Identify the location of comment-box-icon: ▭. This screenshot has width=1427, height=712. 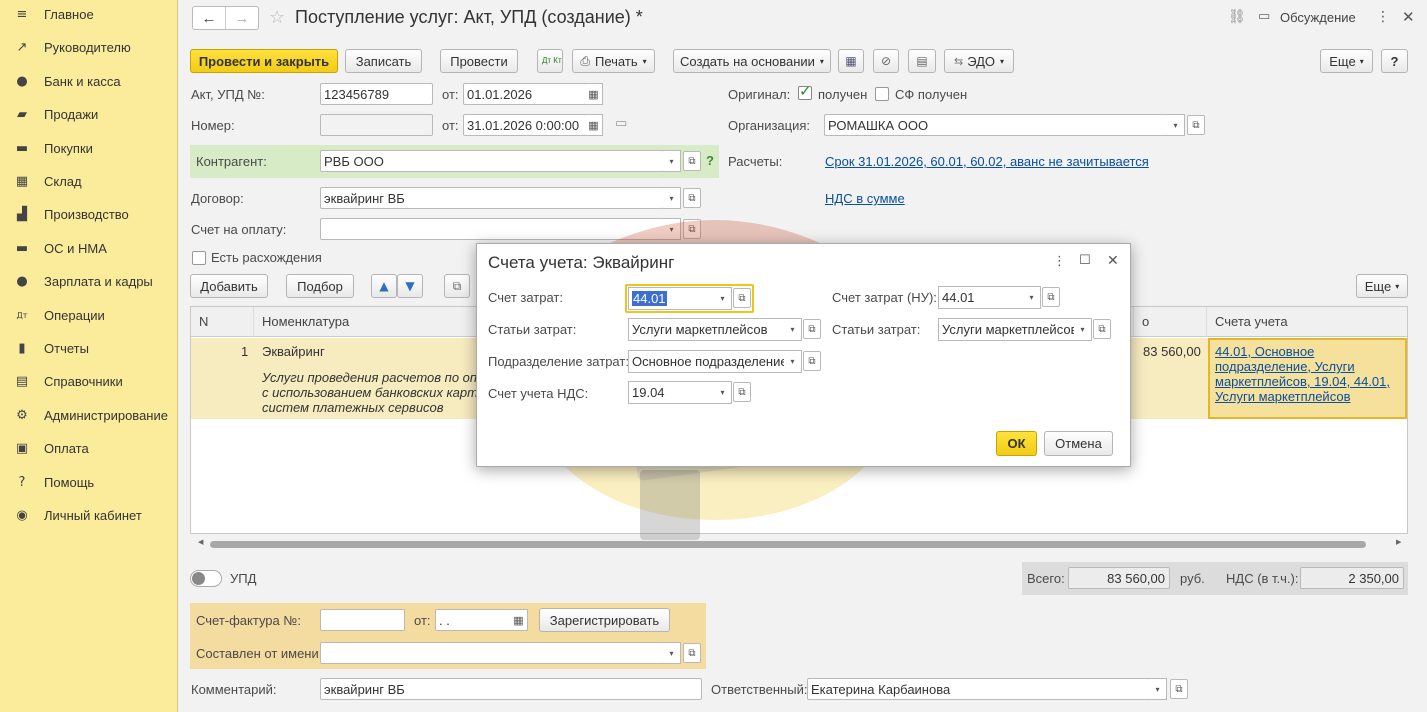
(621, 123).